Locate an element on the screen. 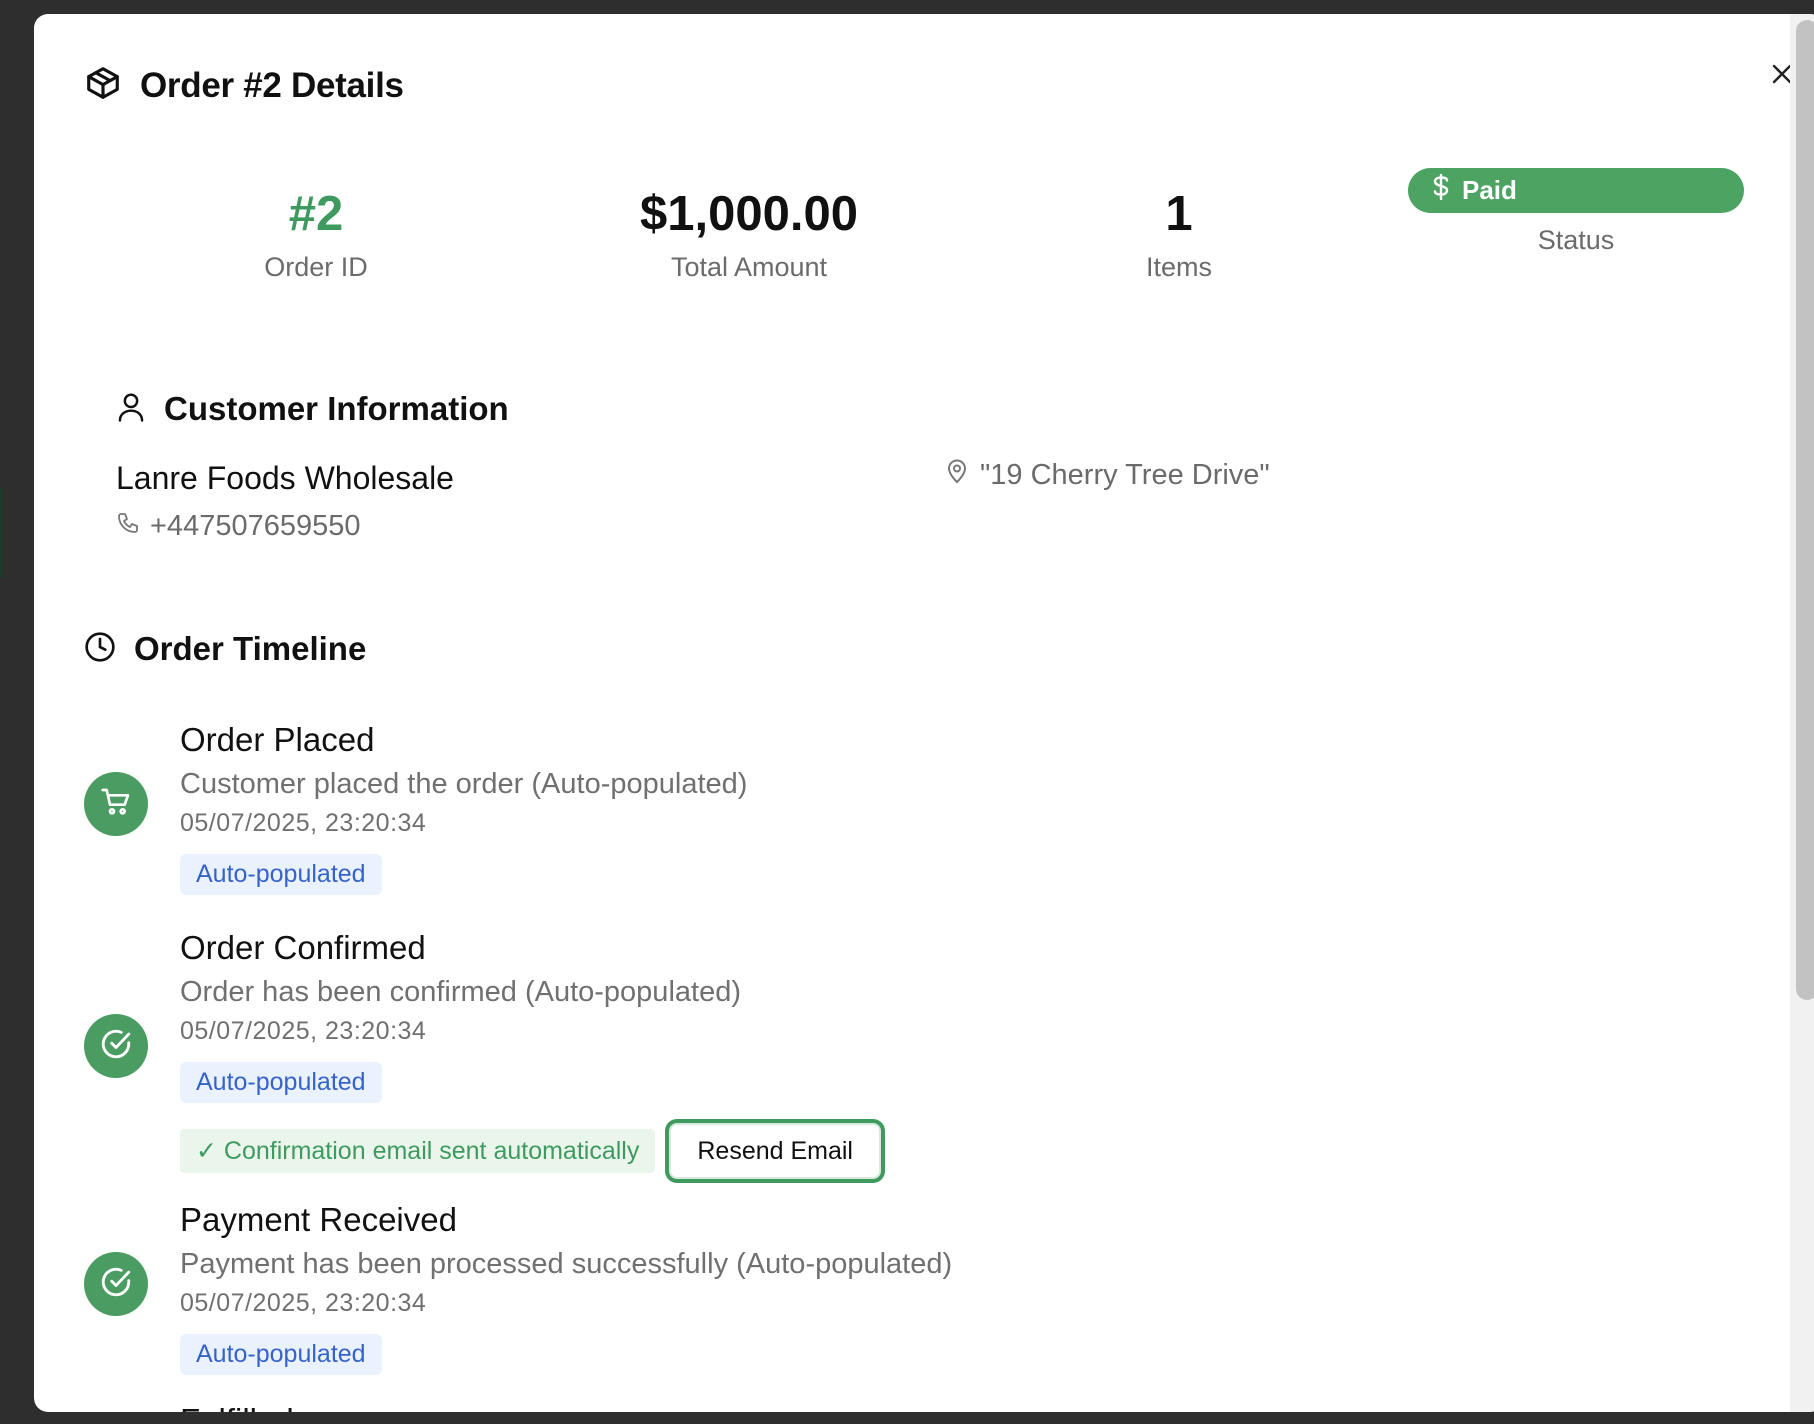 The image size is (1814, 1424). customer-section-header: Customer Information is located at coordinates (312, 409).